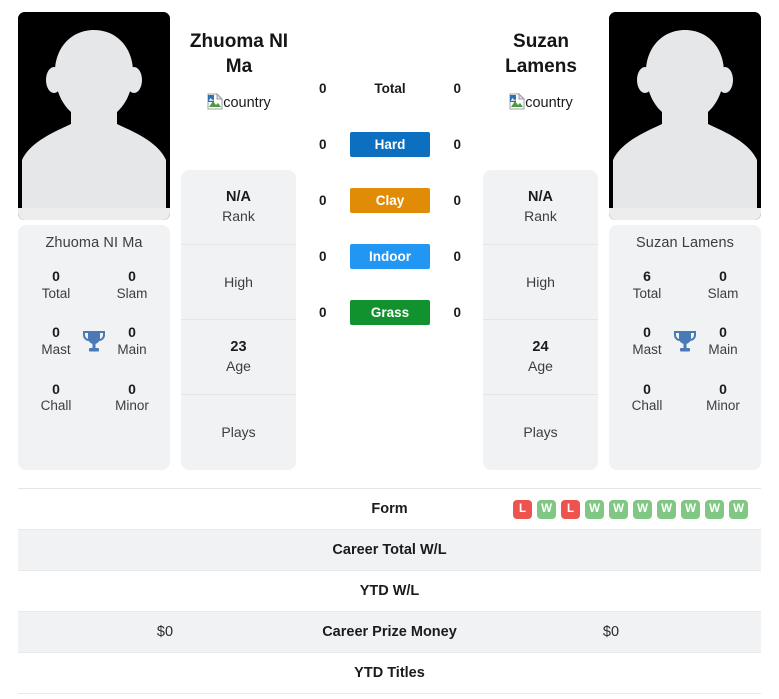  I want to click on rank-label: Rank, so click(540, 216).